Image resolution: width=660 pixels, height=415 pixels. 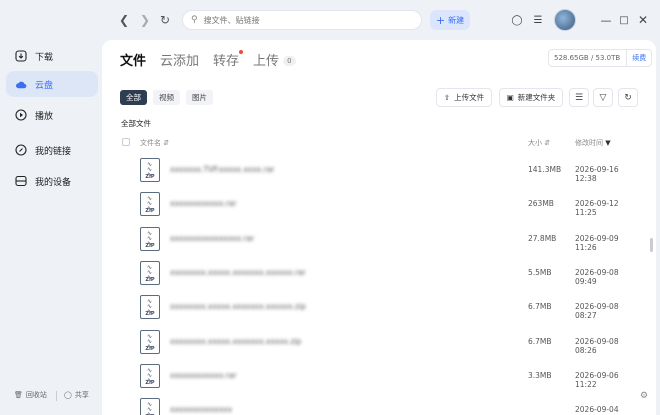 I want to click on file-name: xxxxxxx.TVP.xxxxx.xxxx.rar, so click(x=222, y=169).